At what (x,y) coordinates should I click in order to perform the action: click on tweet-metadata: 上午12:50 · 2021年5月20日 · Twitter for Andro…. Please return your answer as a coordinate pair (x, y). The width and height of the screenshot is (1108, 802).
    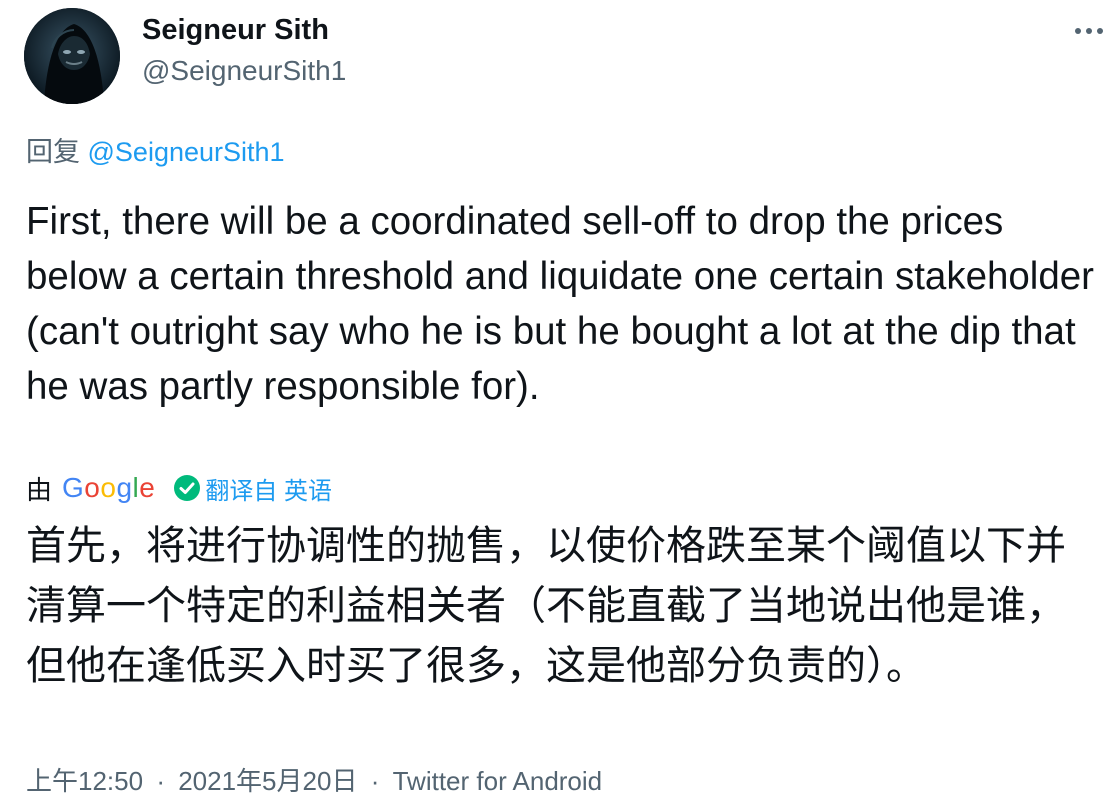
    Looking at the image, I should click on (314, 781).